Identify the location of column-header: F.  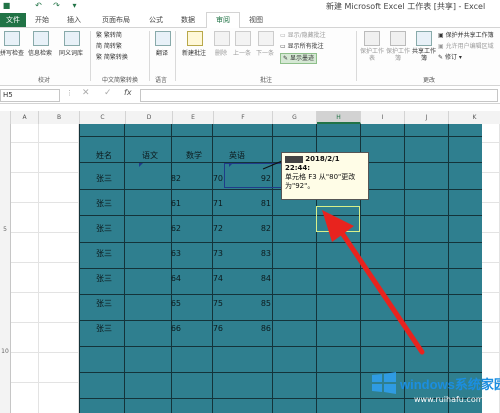
(243, 117).